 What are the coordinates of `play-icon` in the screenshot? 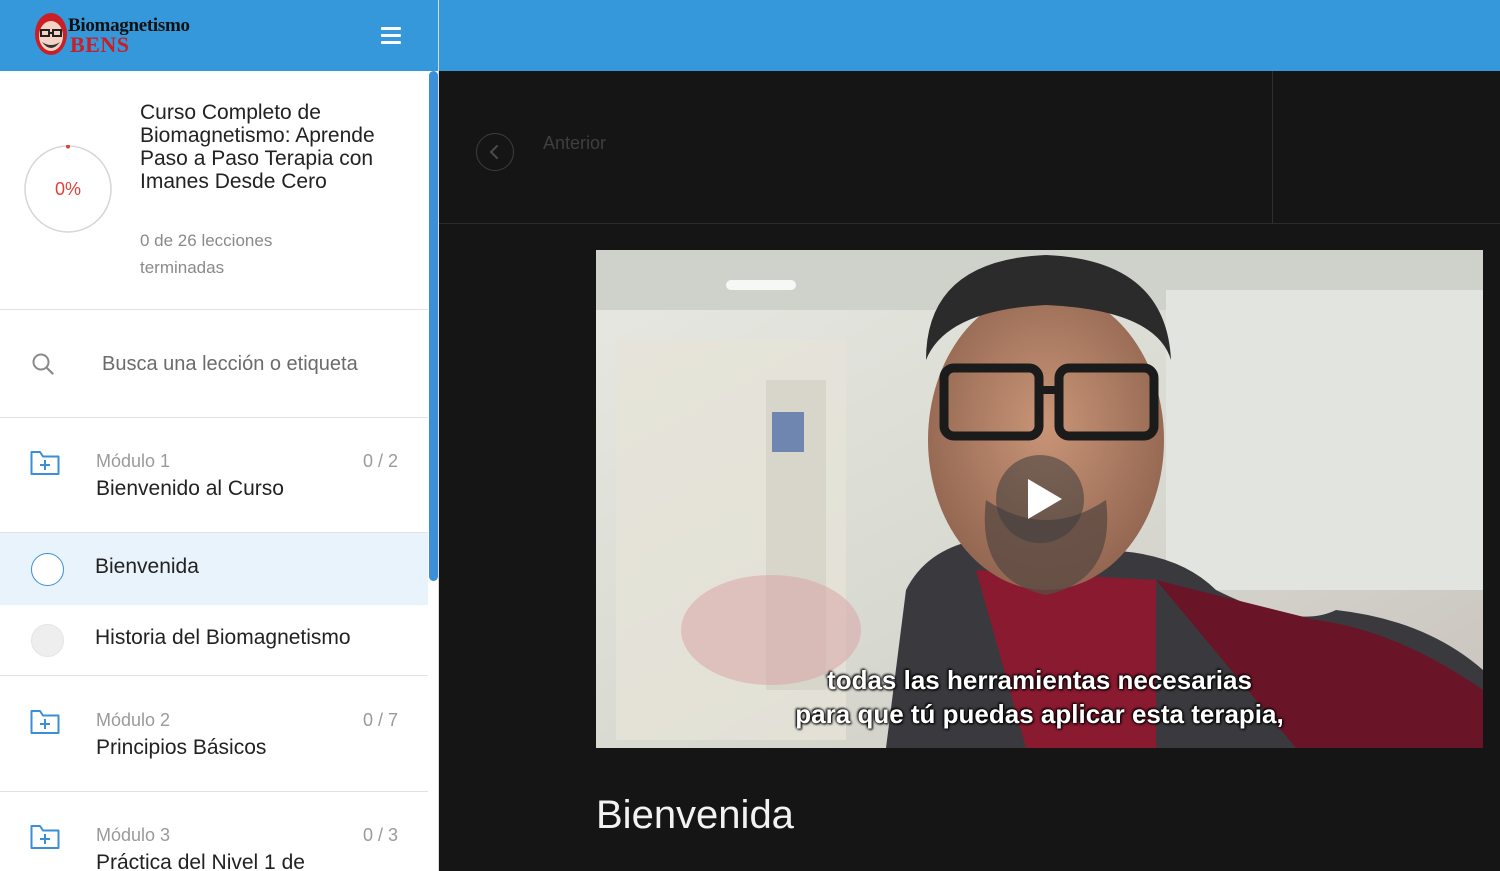 It's located at (1040, 499).